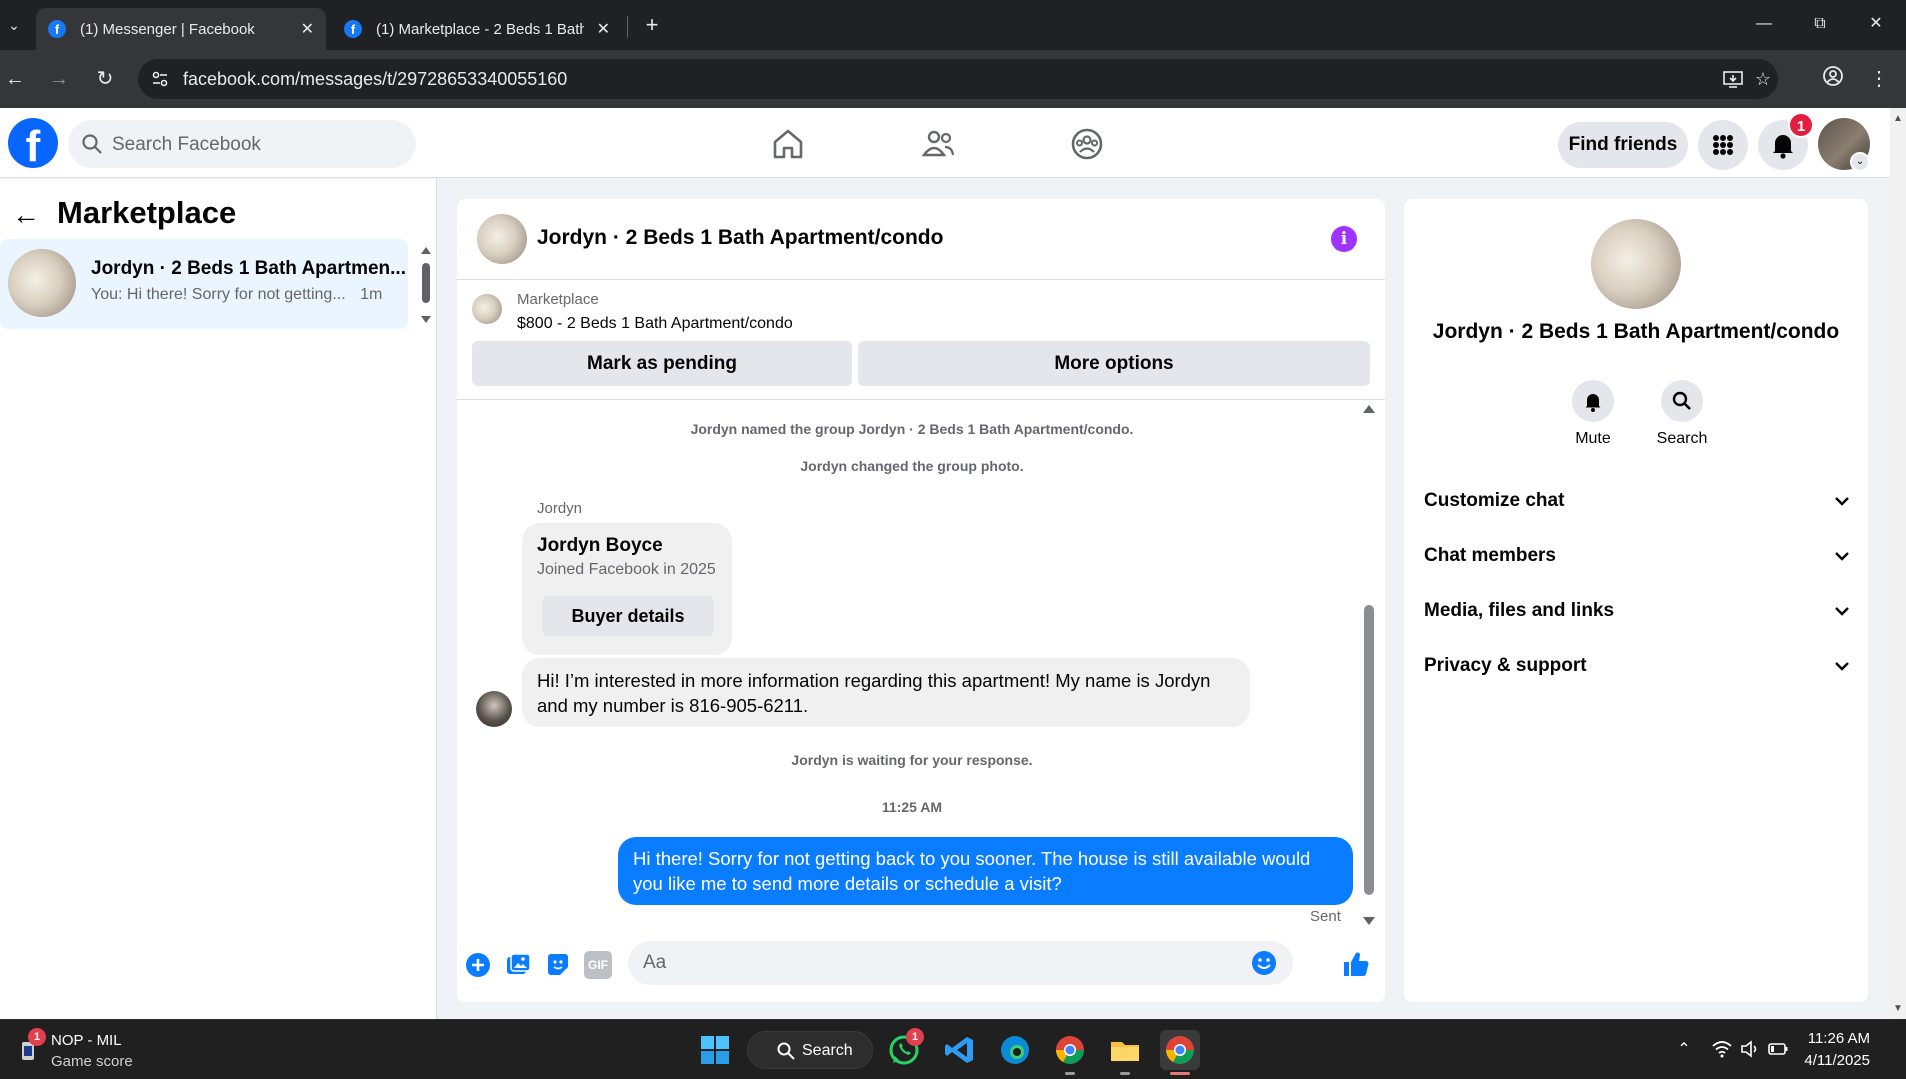  I want to click on volume-icon, so click(1750, 1050).